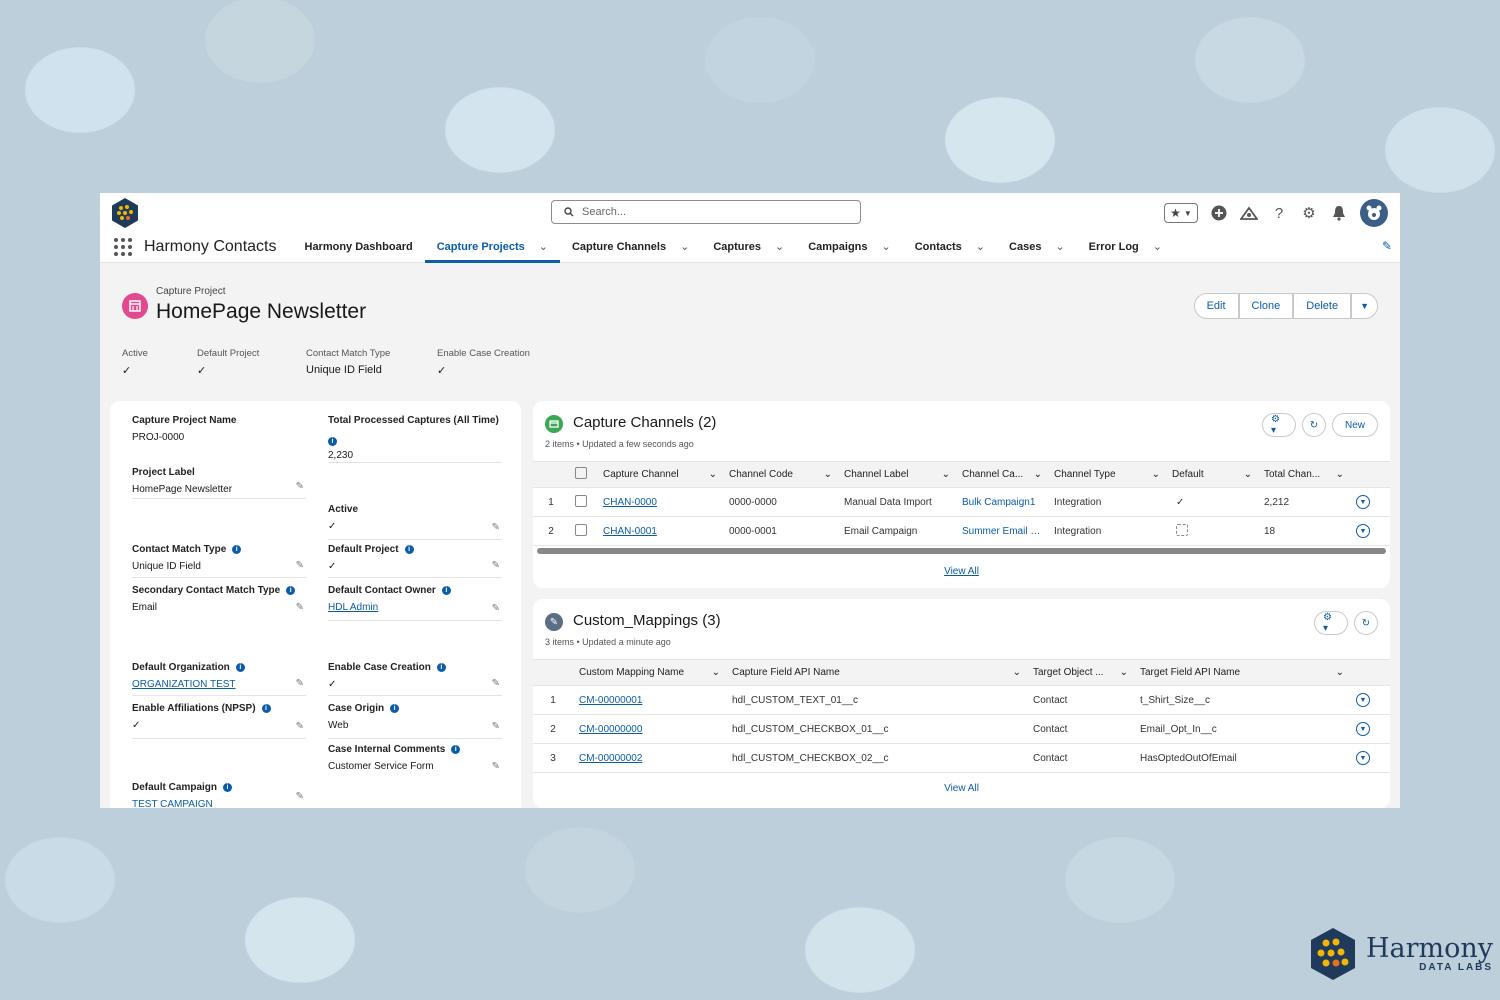 Image resolution: width=1500 pixels, height=1000 pixels. What do you see at coordinates (1080, 672) in the screenshot?
I see `col-target-object: Target Object ... ⌄` at bounding box center [1080, 672].